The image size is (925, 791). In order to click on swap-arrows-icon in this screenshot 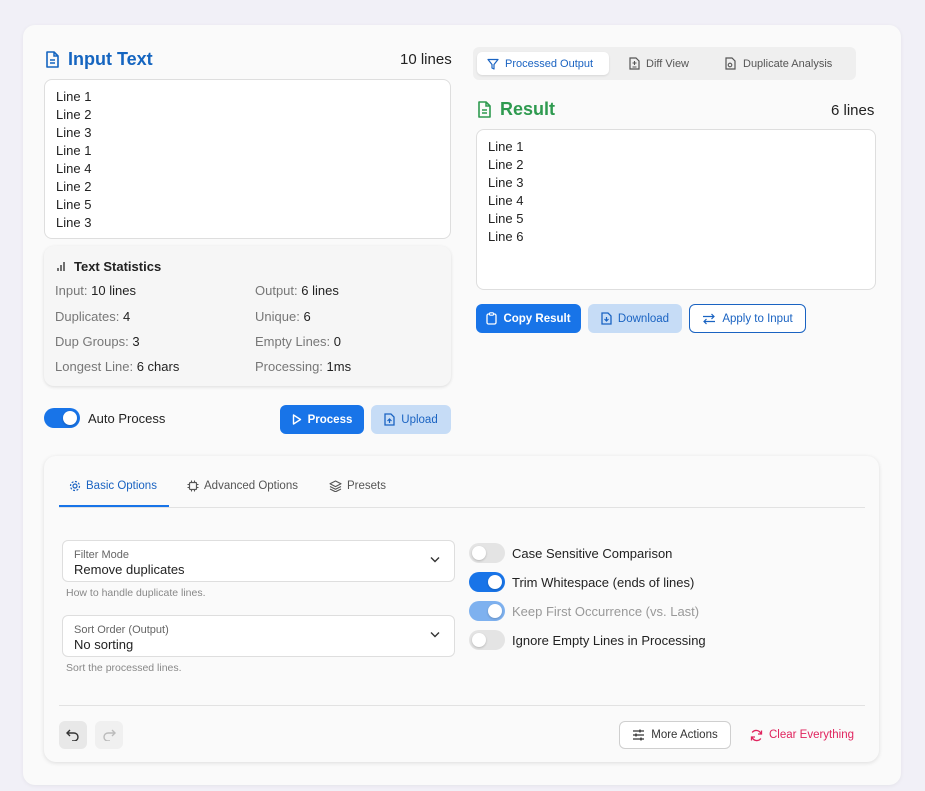, I will do `click(709, 319)`.